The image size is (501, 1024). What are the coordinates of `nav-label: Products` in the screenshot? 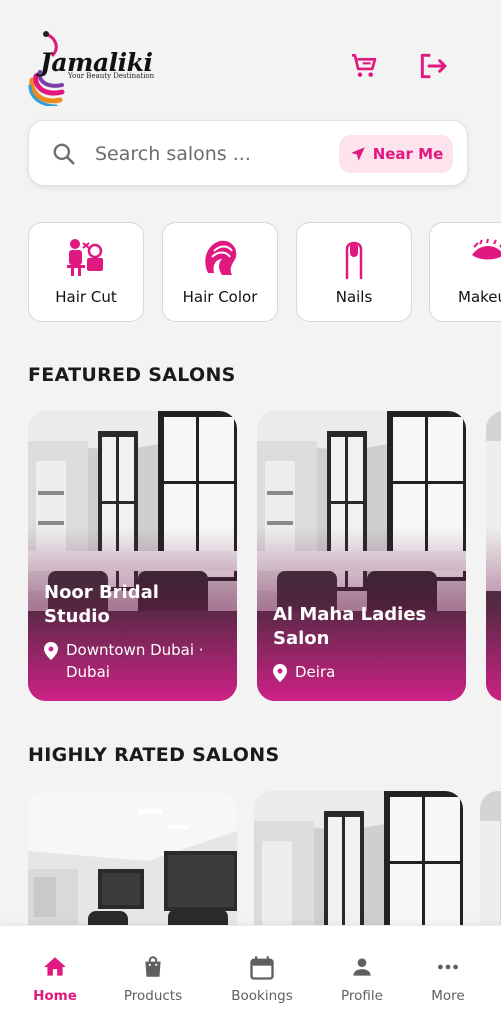 It's located at (153, 996).